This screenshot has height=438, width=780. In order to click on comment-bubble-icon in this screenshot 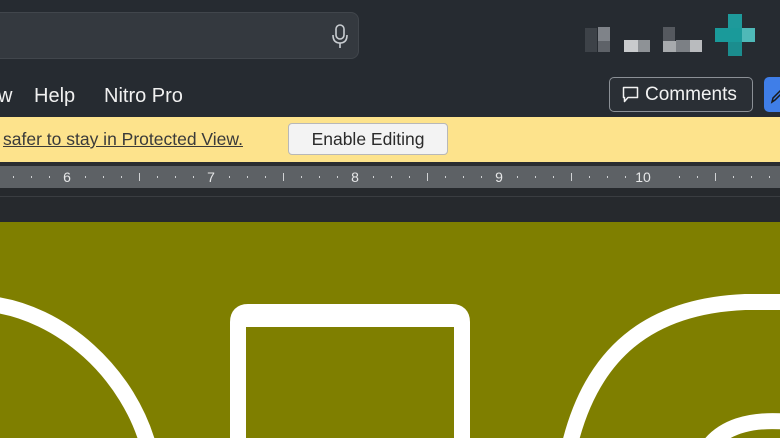, I will do `click(630, 94)`.